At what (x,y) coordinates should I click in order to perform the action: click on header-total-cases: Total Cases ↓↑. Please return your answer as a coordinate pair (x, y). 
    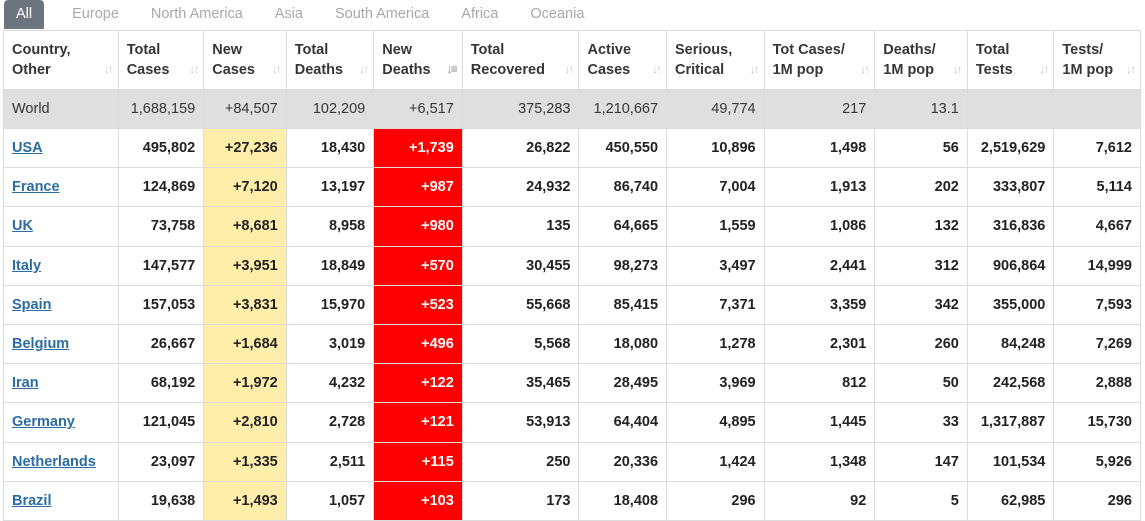
    Looking at the image, I should click on (161, 60).